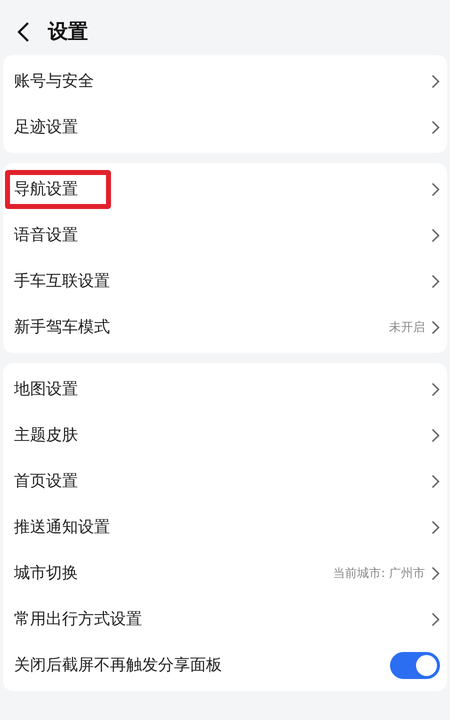  Describe the element at coordinates (225, 389) in the screenshot. I see `settings-row: 地图设置` at that location.